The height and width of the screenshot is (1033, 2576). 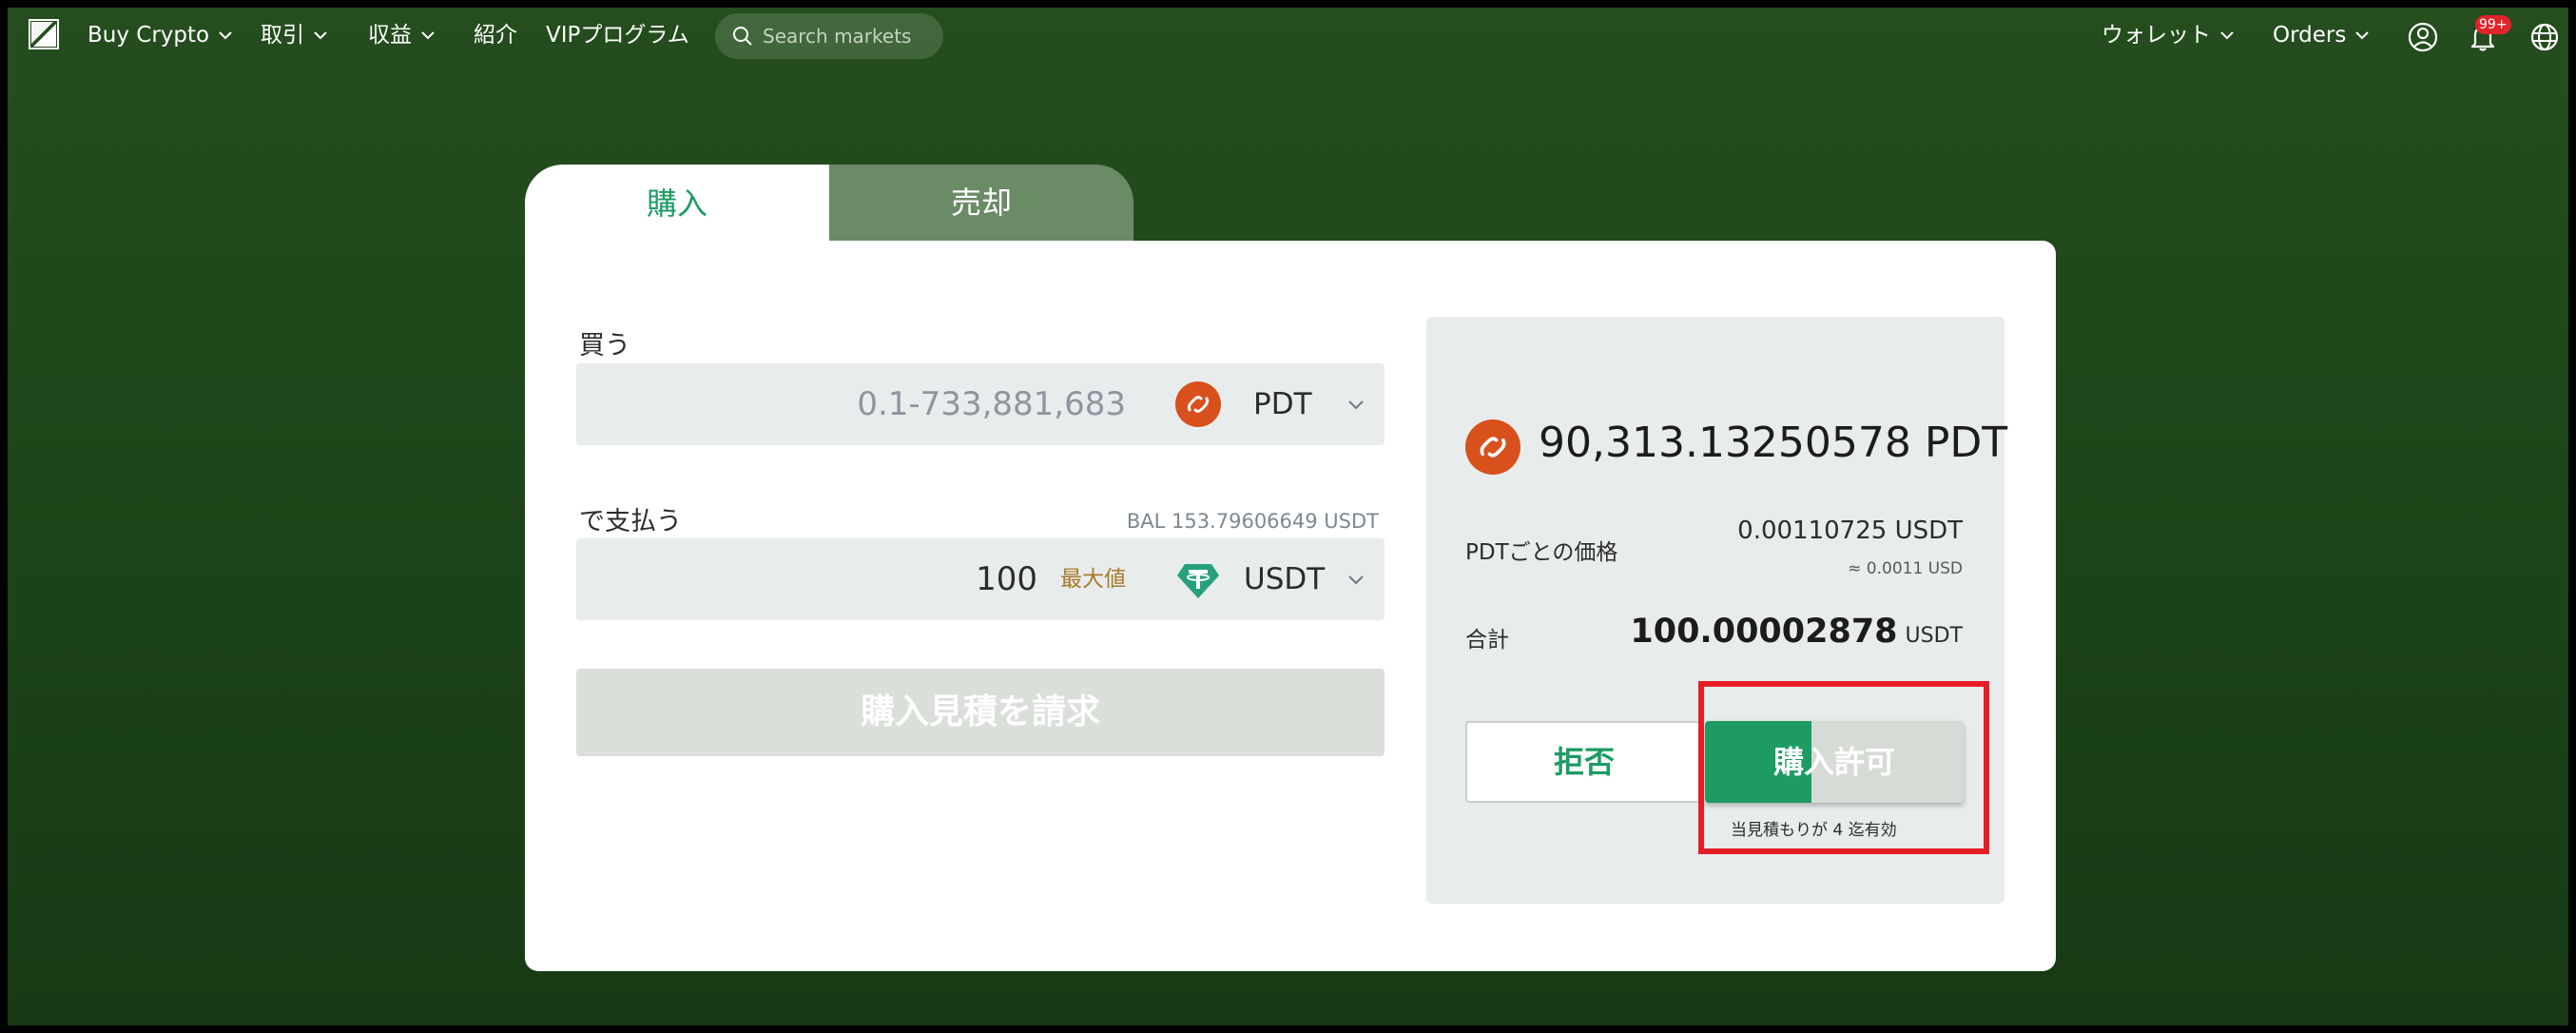 I want to click on nav-vip-label: VIPプログラム, so click(x=617, y=35).